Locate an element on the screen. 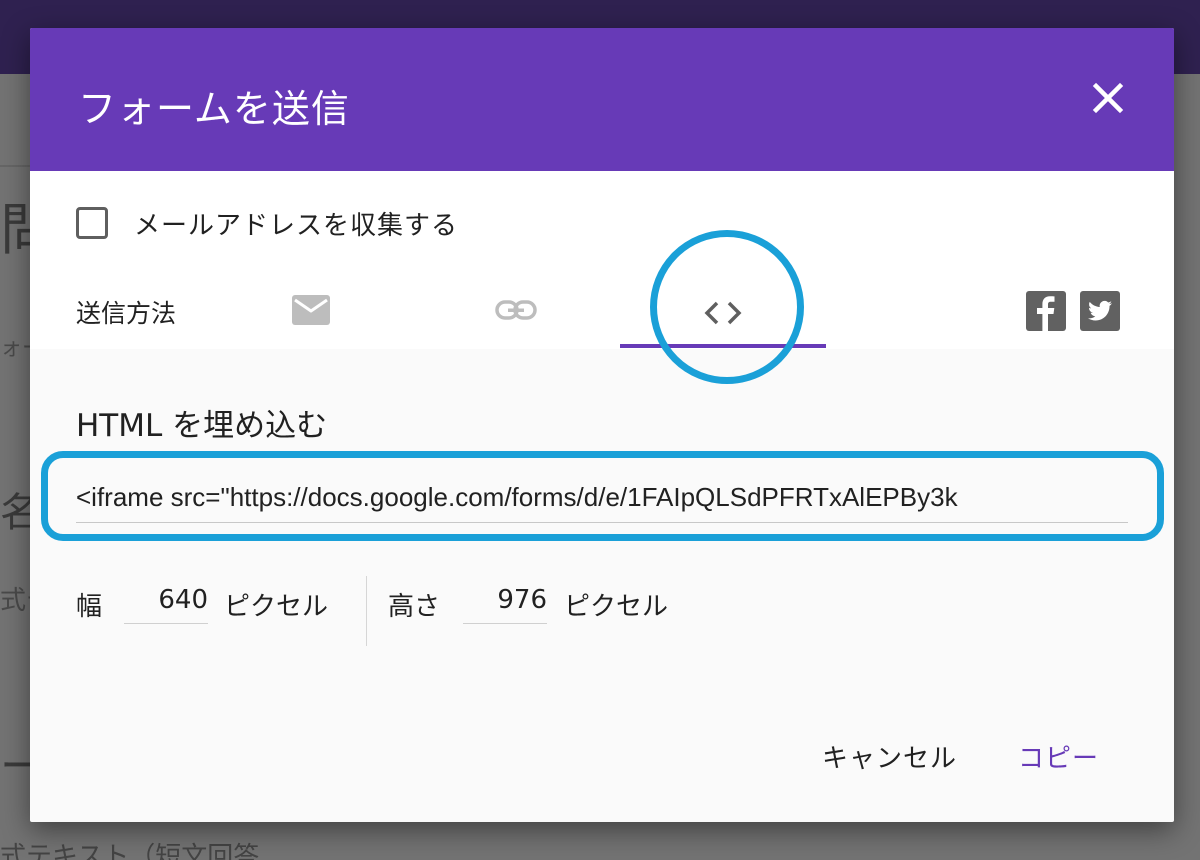  collect-email-checkbox is located at coordinates (92, 223).